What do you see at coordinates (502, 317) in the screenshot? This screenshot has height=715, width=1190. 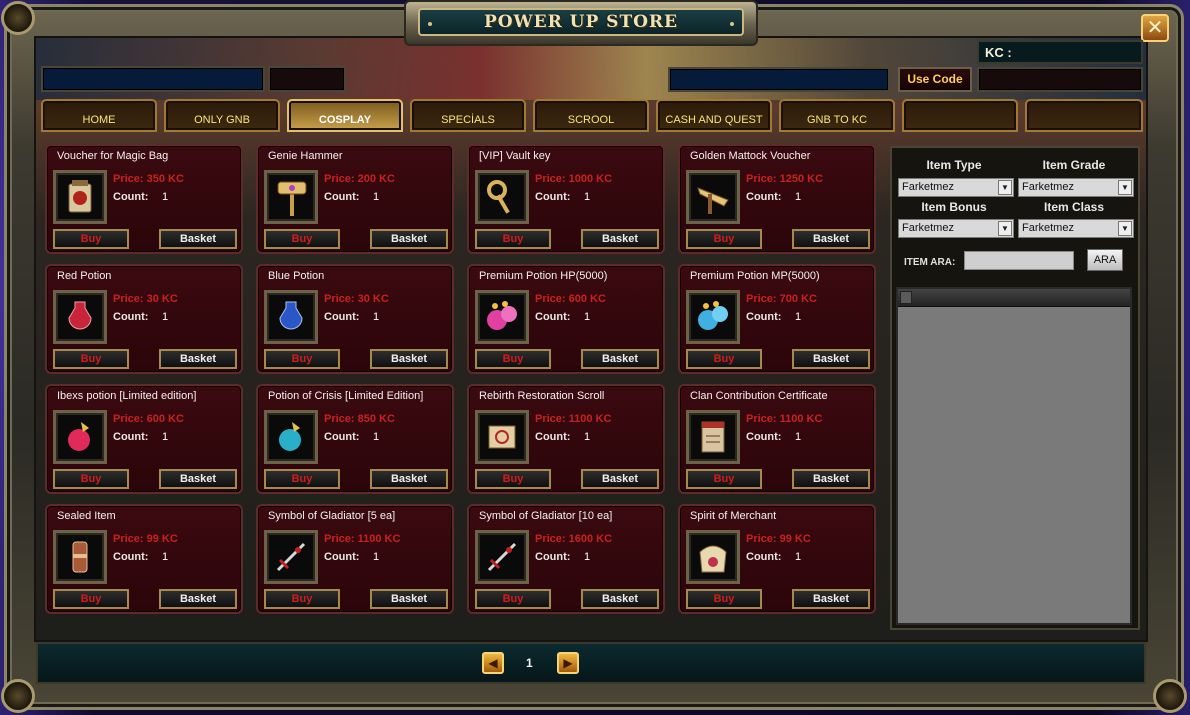 I see `premium-hp-potion-icon` at bounding box center [502, 317].